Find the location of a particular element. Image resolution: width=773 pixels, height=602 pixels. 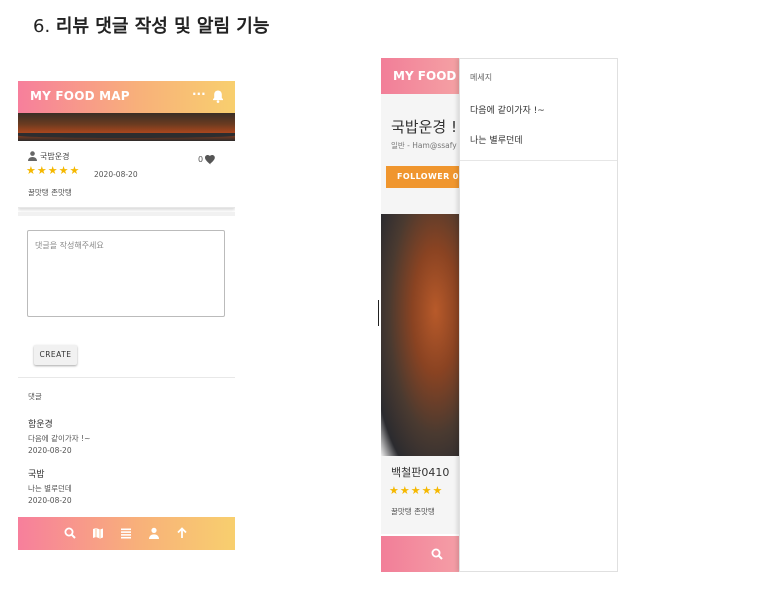

app-header: MY FOOD MAP ··· is located at coordinates (126, 97).